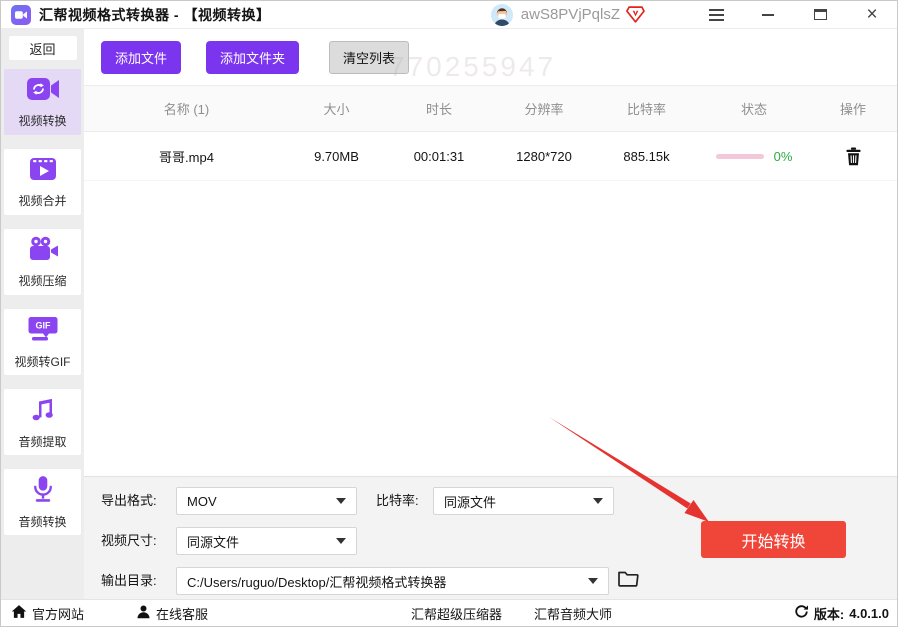  What do you see at coordinates (43, 361) in the screenshot?
I see `sidebar-item-label: 视频转GIF` at bounding box center [43, 361].